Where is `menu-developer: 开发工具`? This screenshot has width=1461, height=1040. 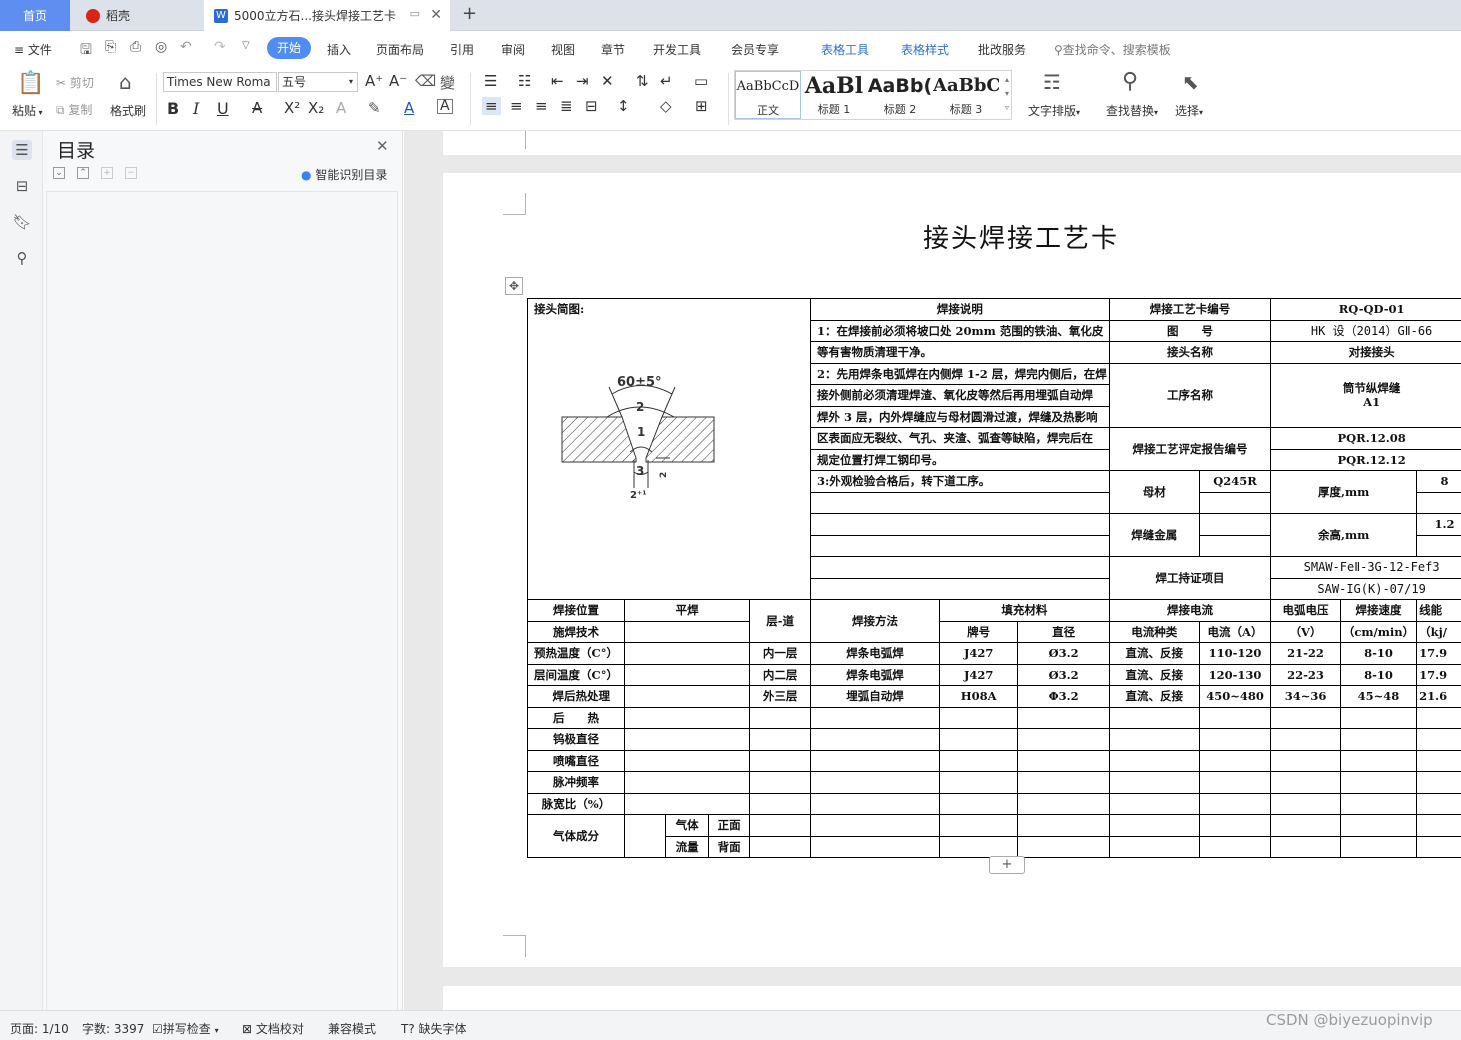 menu-developer: 开发工具 is located at coordinates (677, 49).